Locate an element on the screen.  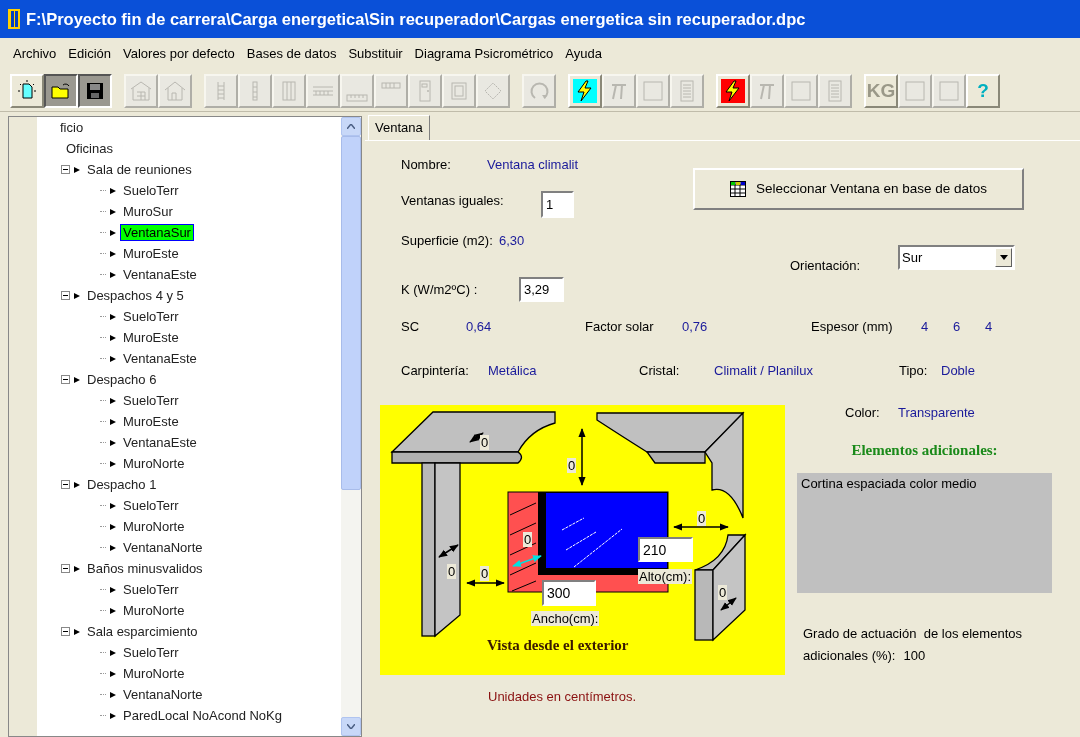
app-icon is located at coordinates (14, 19).